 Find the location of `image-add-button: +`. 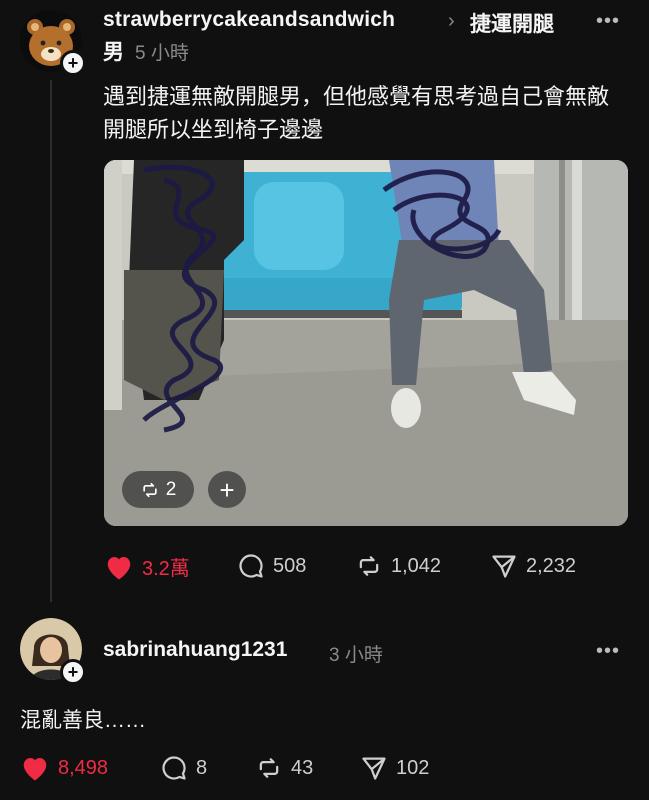

image-add-button: + is located at coordinates (227, 489).